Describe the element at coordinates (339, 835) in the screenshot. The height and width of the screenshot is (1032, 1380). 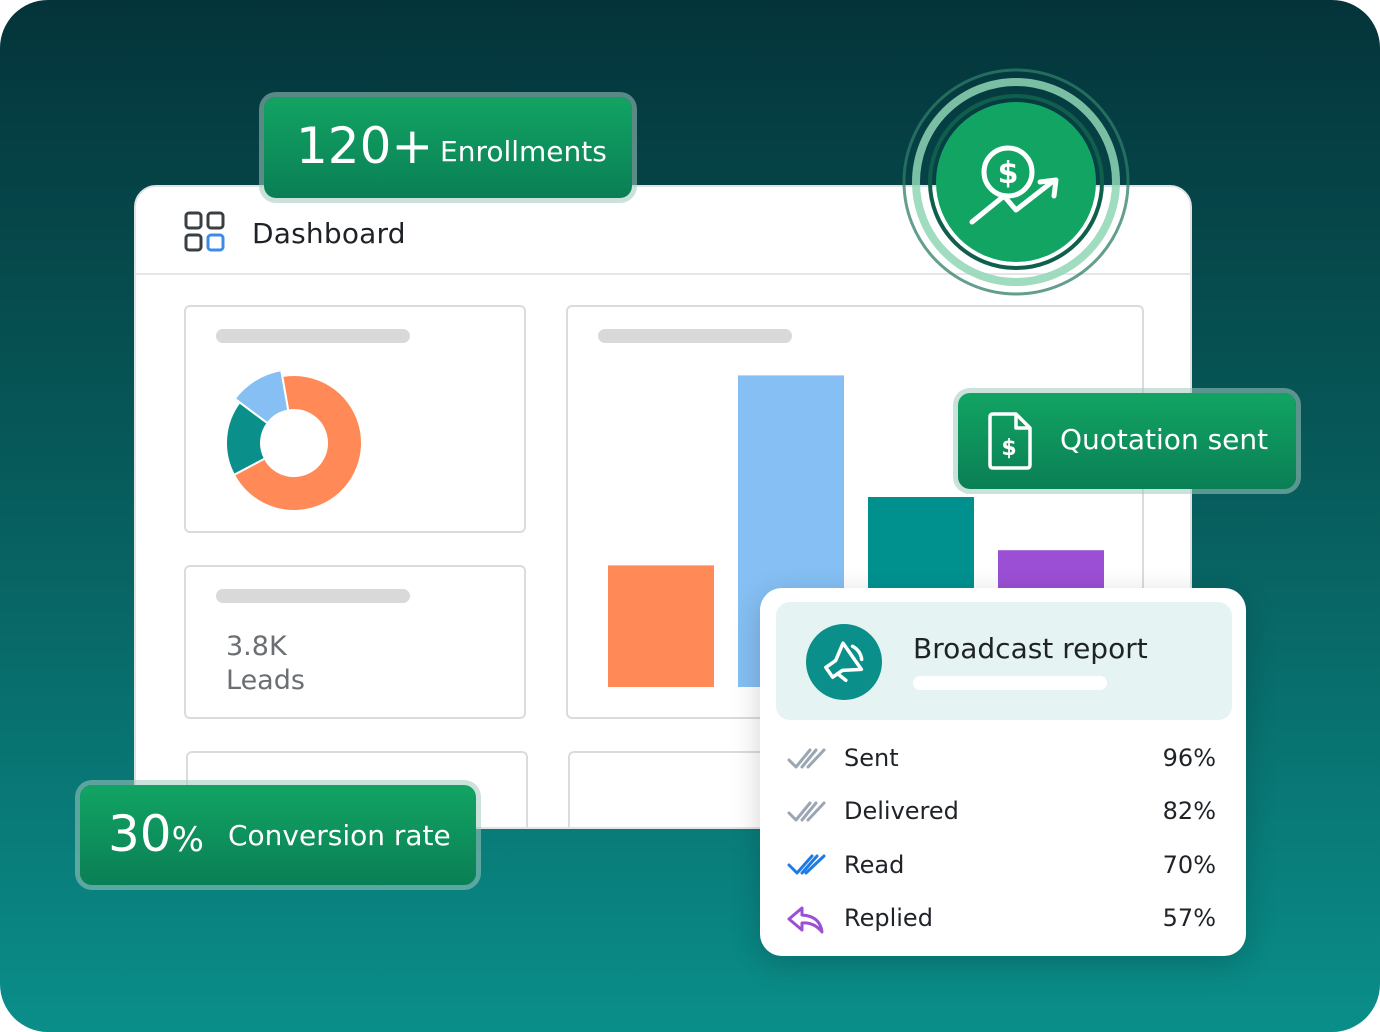
I see `conversion-label: Conversion rate` at that location.